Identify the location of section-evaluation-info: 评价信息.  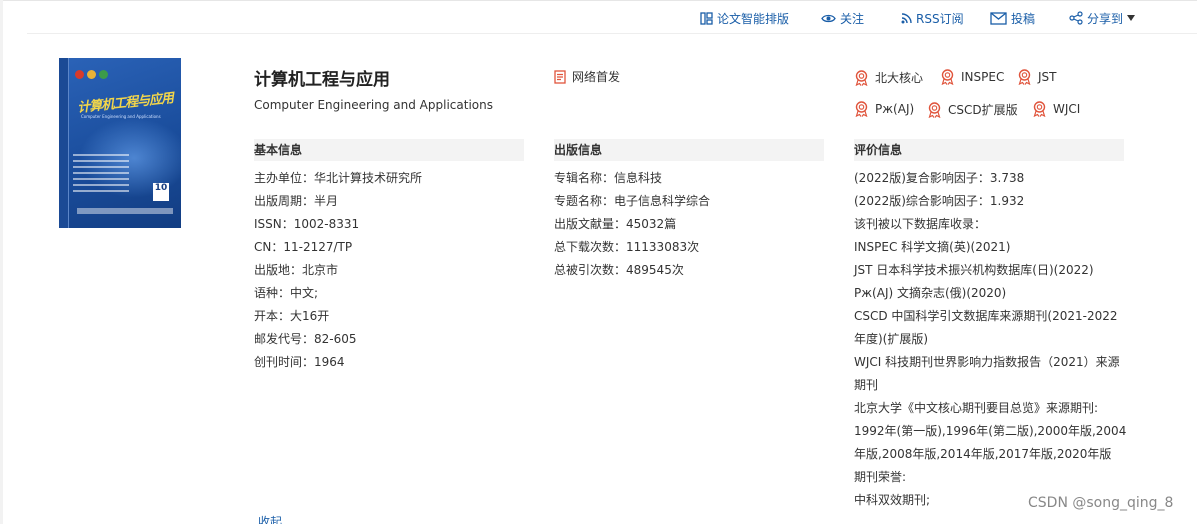
(989, 150).